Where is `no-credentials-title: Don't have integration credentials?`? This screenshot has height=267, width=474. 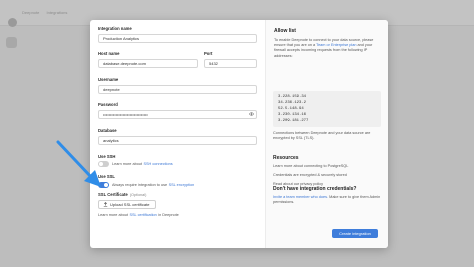 no-credentials-title: Don't have integration credentials? is located at coordinates (315, 189).